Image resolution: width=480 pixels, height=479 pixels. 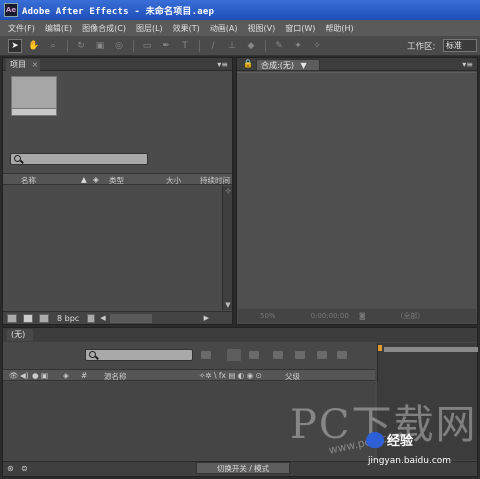 What do you see at coordinates (254, 355) in the screenshot?
I see `hide-shy-layers-icon` at bounding box center [254, 355].